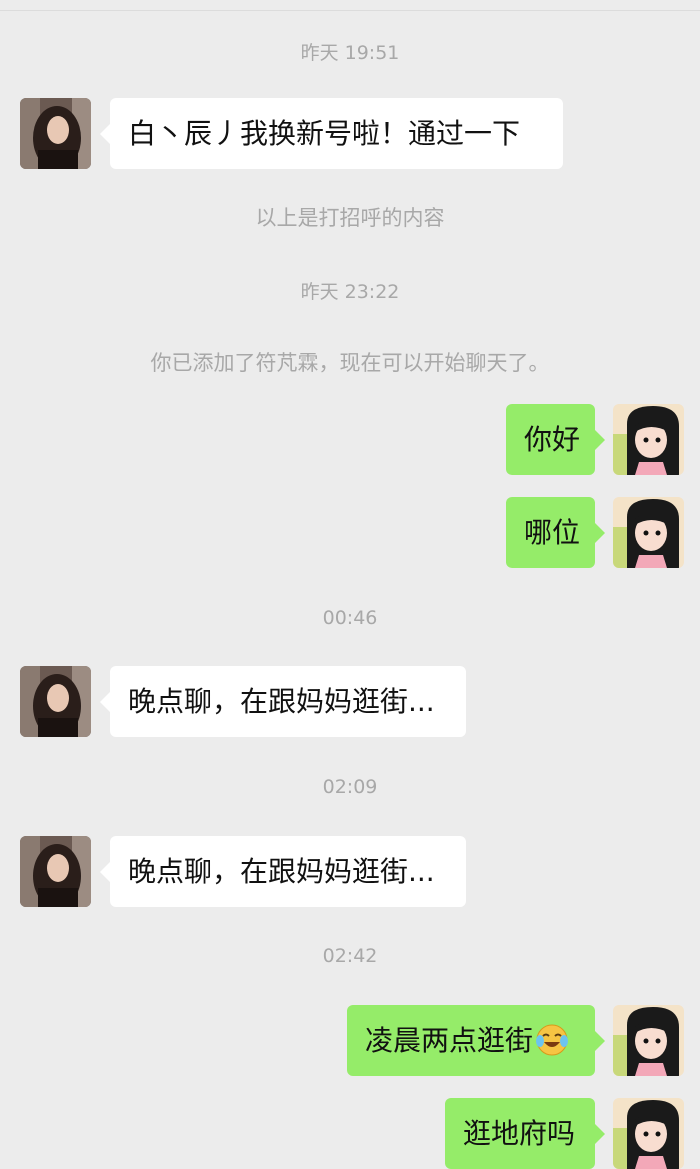 Image resolution: width=700 pixels, height=1169 pixels. I want to click on outgoing-message-bubble: 凌晨两点逛街, so click(476, 1040).